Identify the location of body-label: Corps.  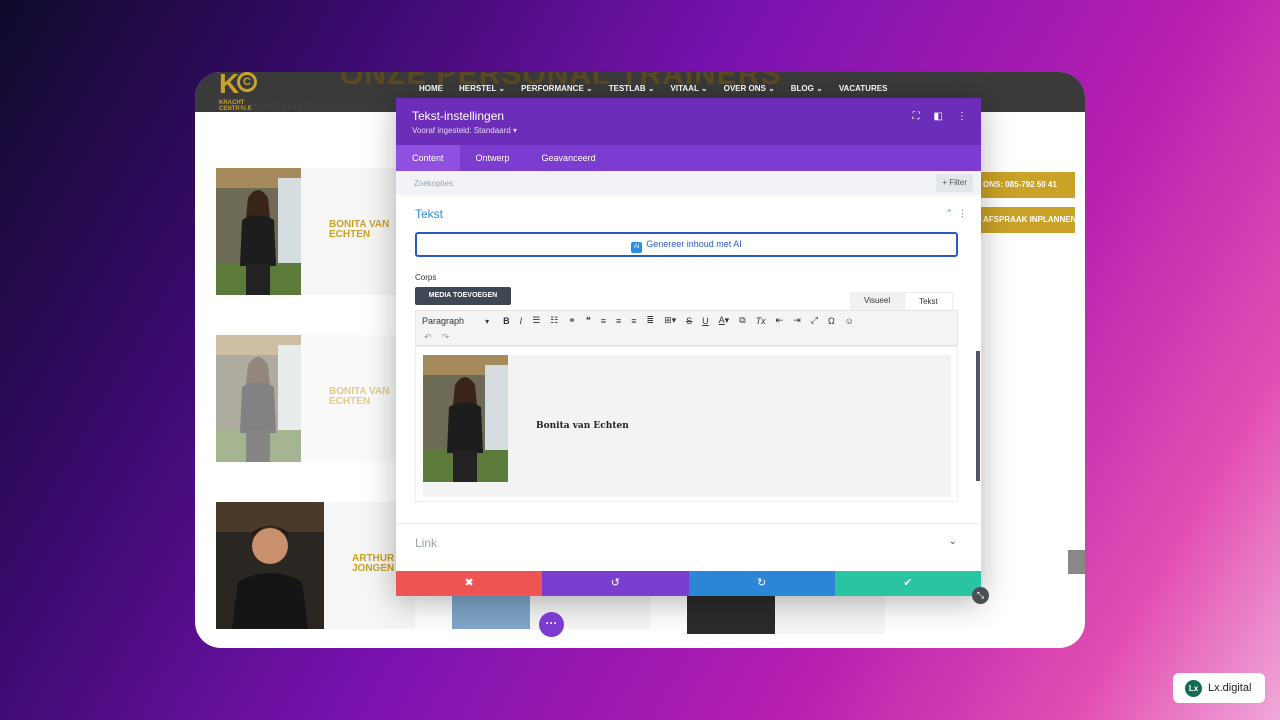
(426, 277).